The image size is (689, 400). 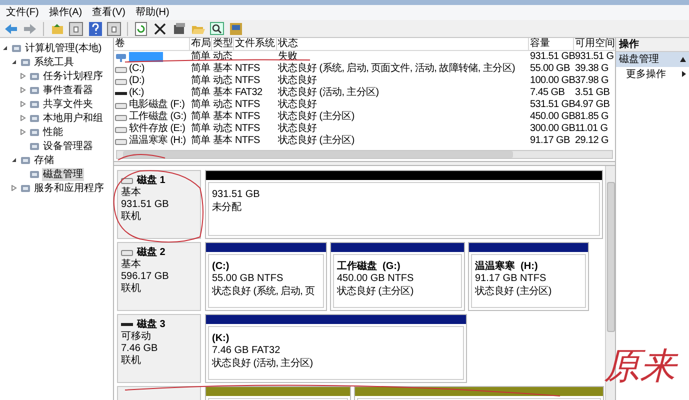 What do you see at coordinates (140, 348) in the screenshot?
I see `disk-size: 7.46 GB` at bounding box center [140, 348].